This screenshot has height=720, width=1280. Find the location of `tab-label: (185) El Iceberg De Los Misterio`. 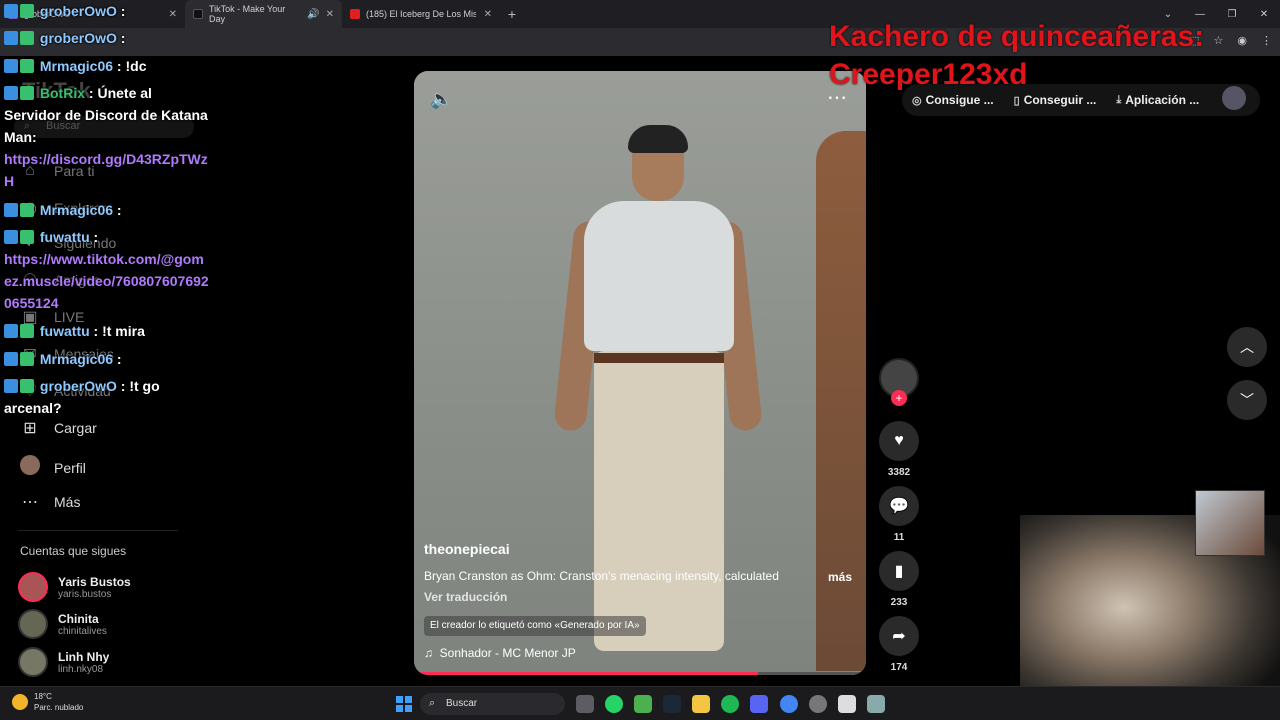

tab-label: (185) El Iceberg De Los Misterio is located at coordinates (421, 14).